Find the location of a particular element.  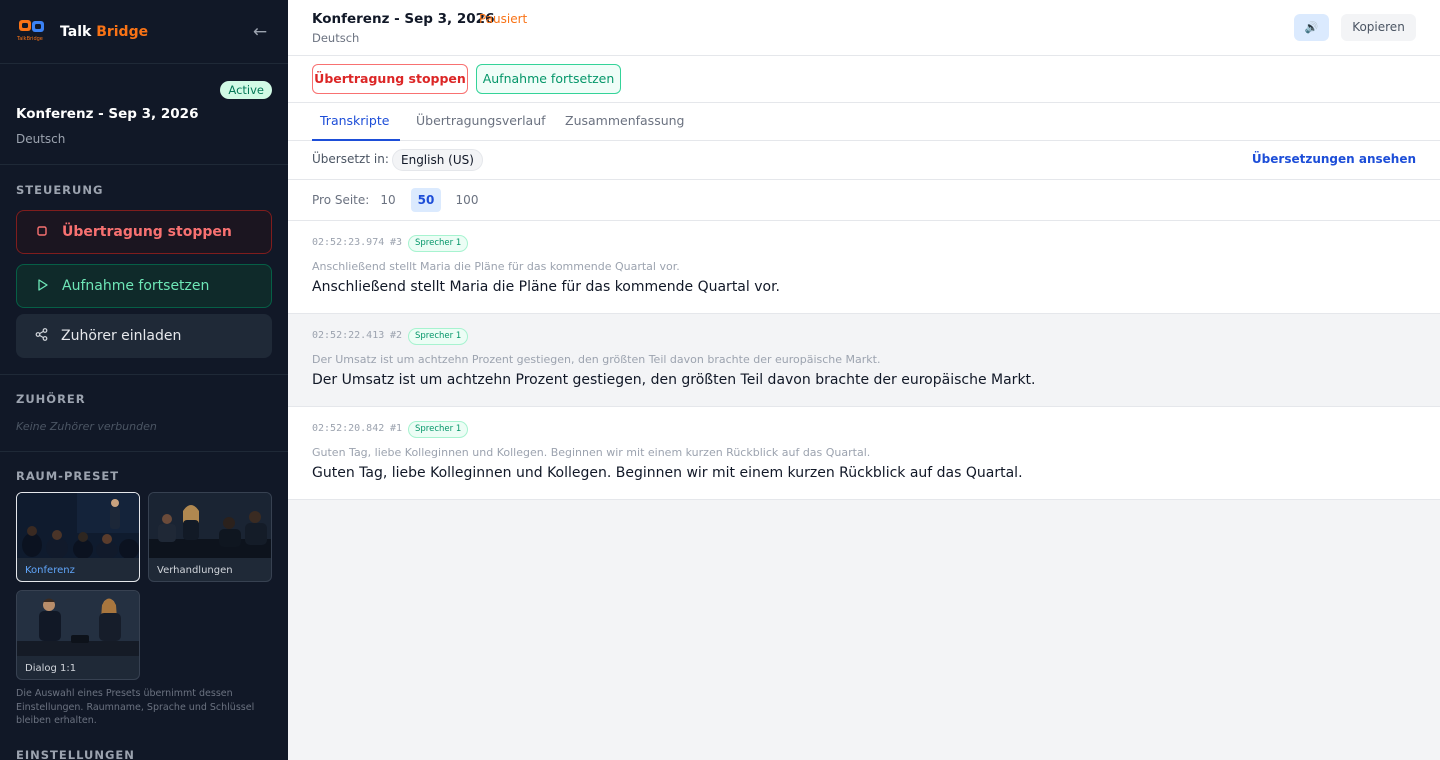

audio-toggle-button: 🔊 is located at coordinates (1311, 27).